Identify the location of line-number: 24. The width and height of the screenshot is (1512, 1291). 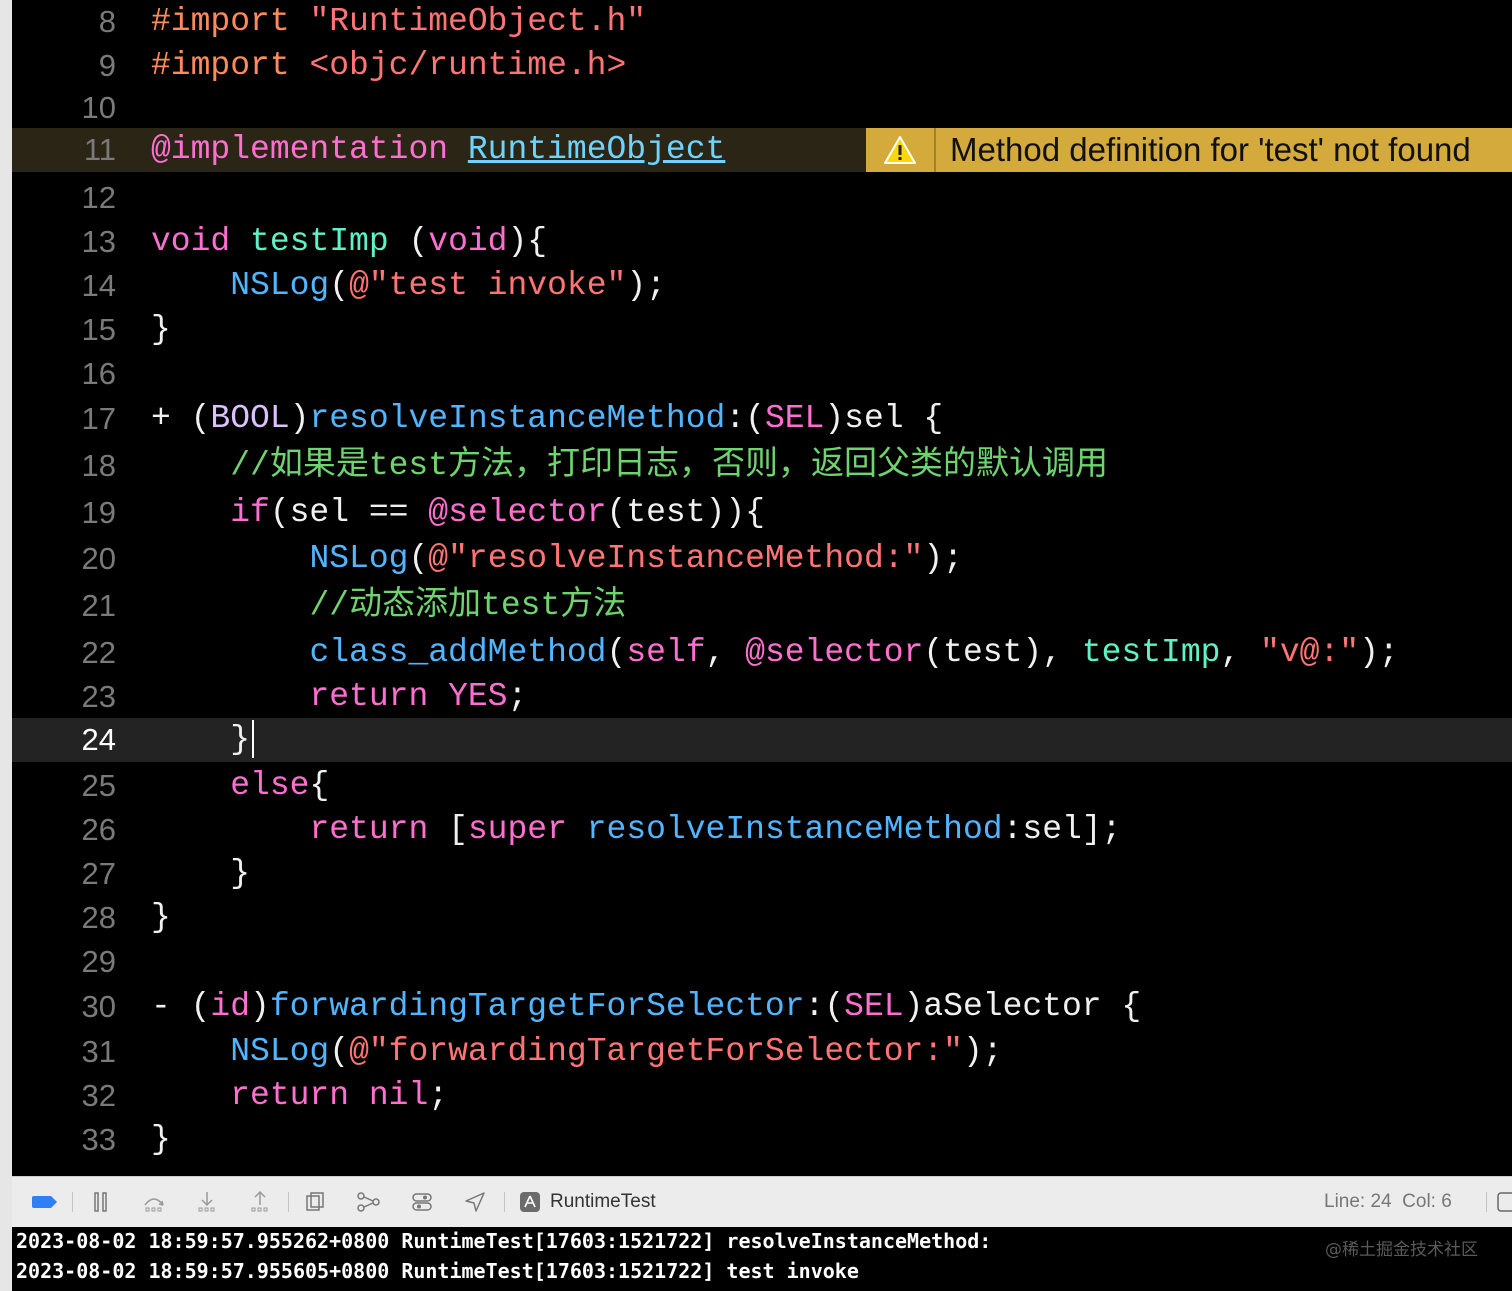
(98, 739).